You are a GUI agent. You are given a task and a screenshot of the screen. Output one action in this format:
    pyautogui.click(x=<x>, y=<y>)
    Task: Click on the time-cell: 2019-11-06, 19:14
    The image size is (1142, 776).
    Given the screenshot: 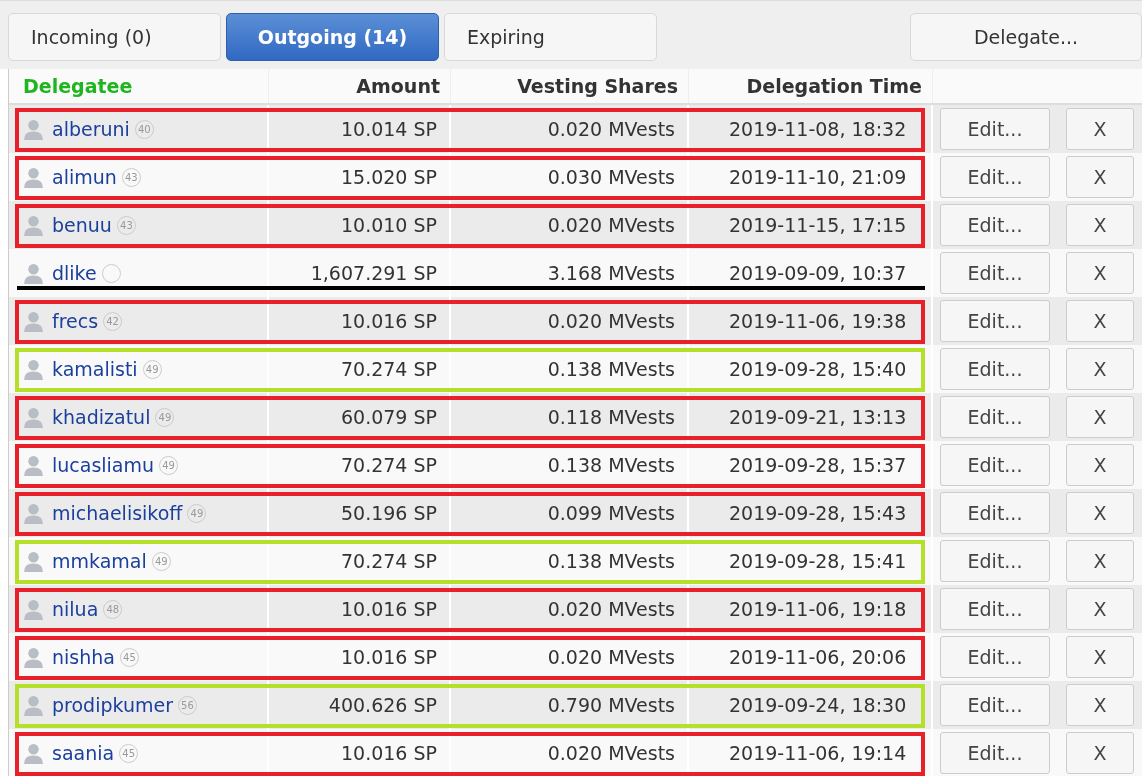 What is the action you would take?
    pyautogui.click(x=811, y=752)
    